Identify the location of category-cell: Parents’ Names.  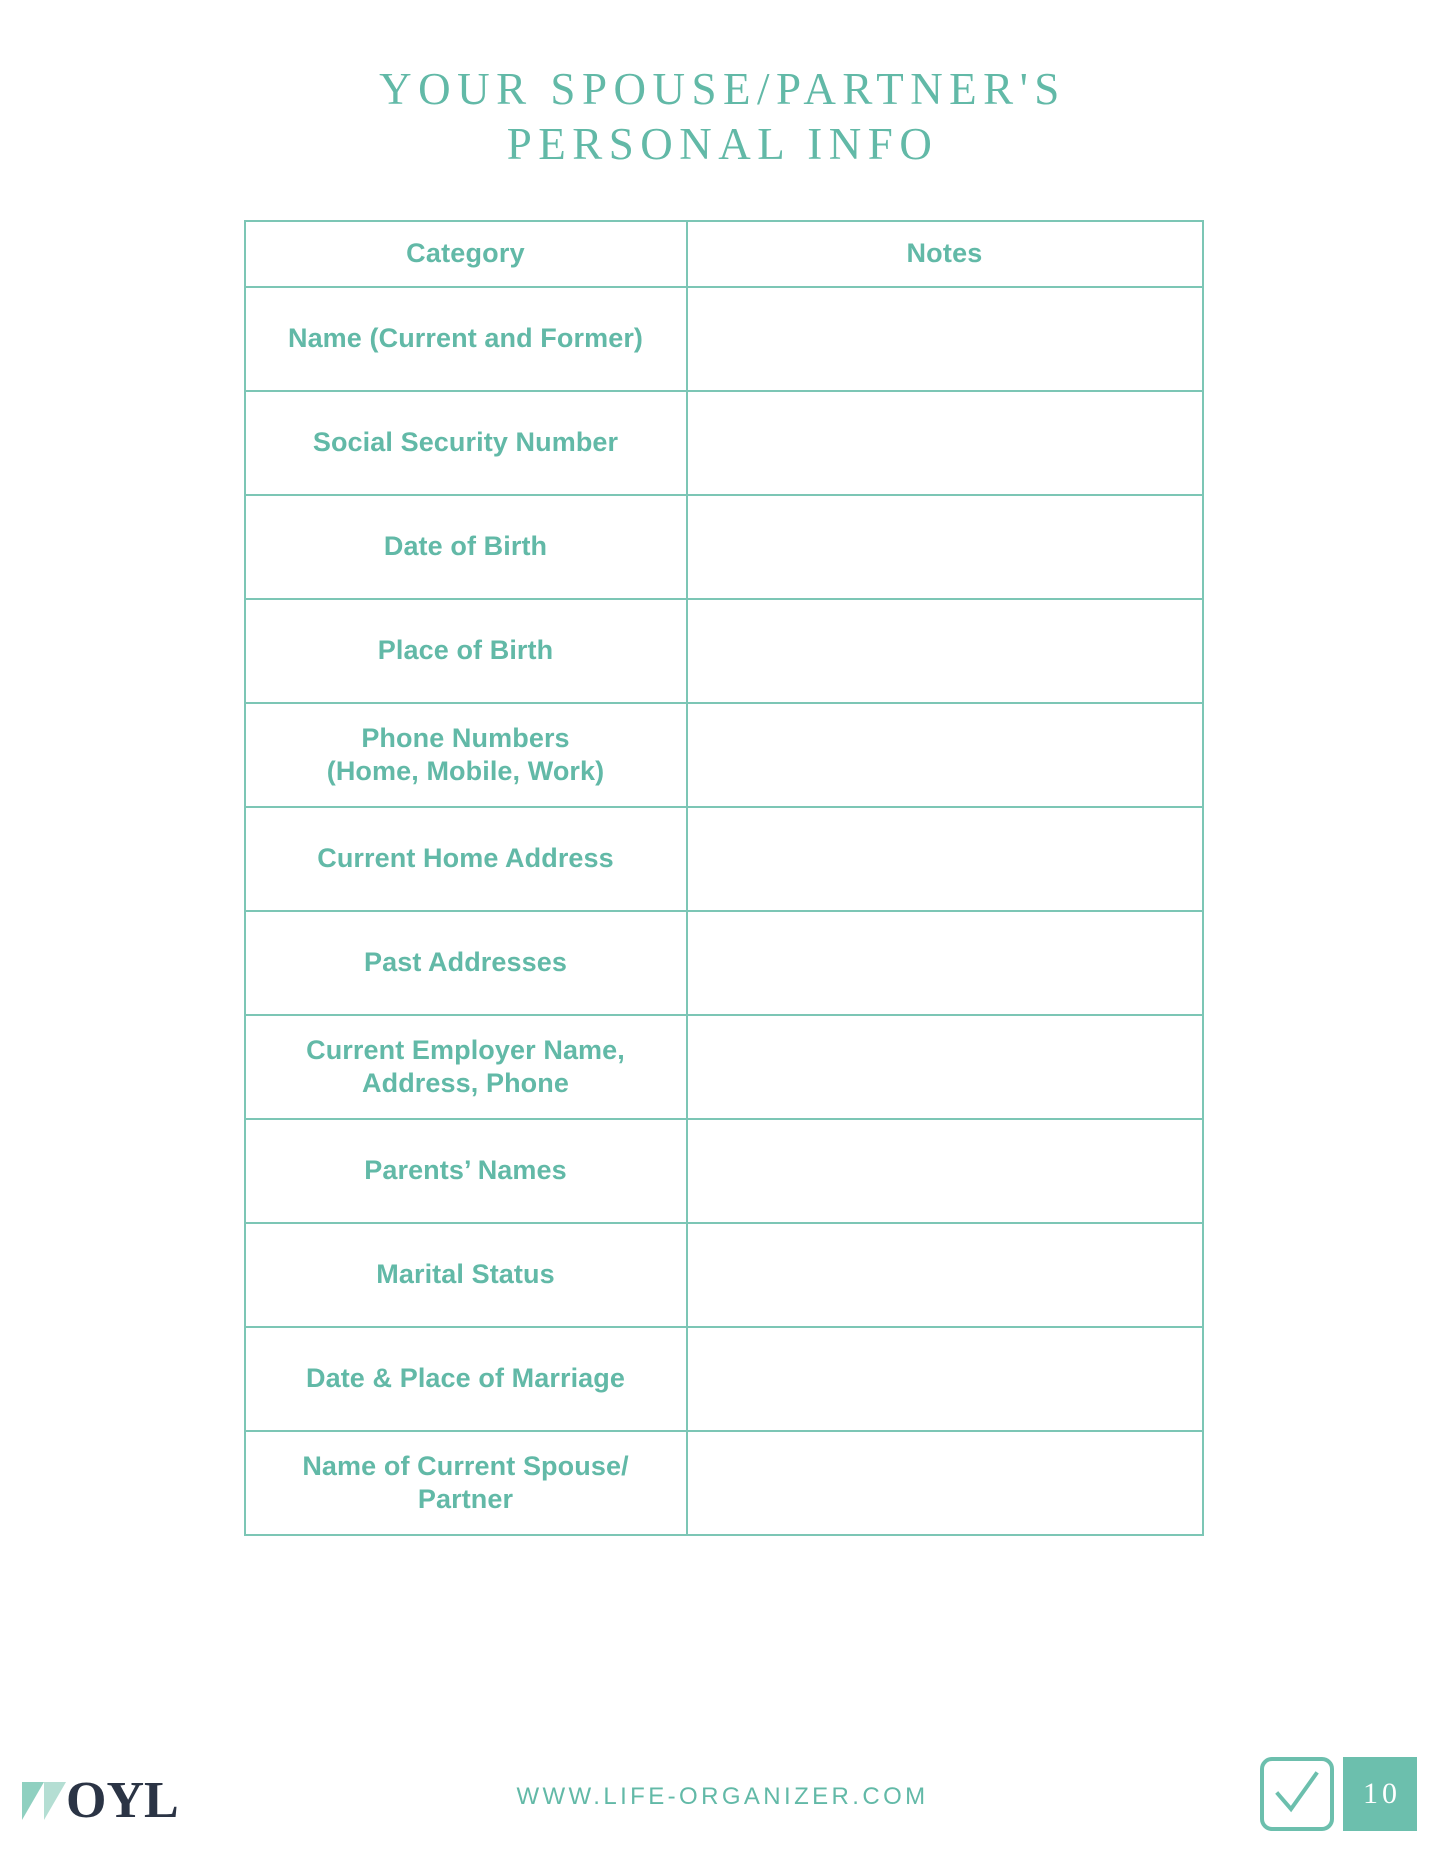
(465, 1170).